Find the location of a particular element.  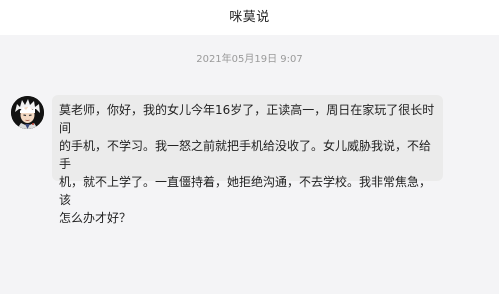

cartoon-avatar-icon is located at coordinates (27, 112).